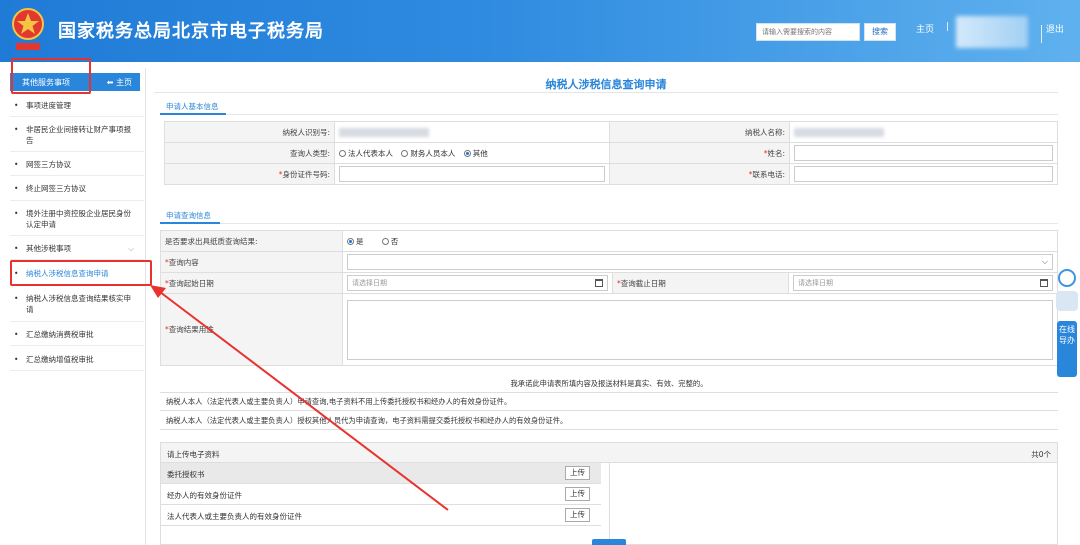 This screenshot has width=1080, height=545. I want to click on sidebar-item-label: 其他涉税事项, so click(48, 248).